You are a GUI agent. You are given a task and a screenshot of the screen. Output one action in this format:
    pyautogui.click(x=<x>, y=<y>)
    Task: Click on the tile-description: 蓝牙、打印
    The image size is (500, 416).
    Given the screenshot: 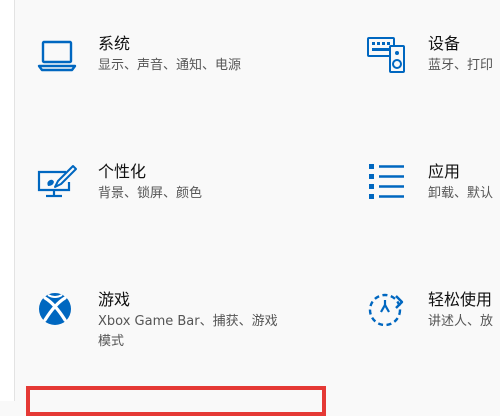 What is the action you would take?
    pyautogui.click(x=461, y=65)
    